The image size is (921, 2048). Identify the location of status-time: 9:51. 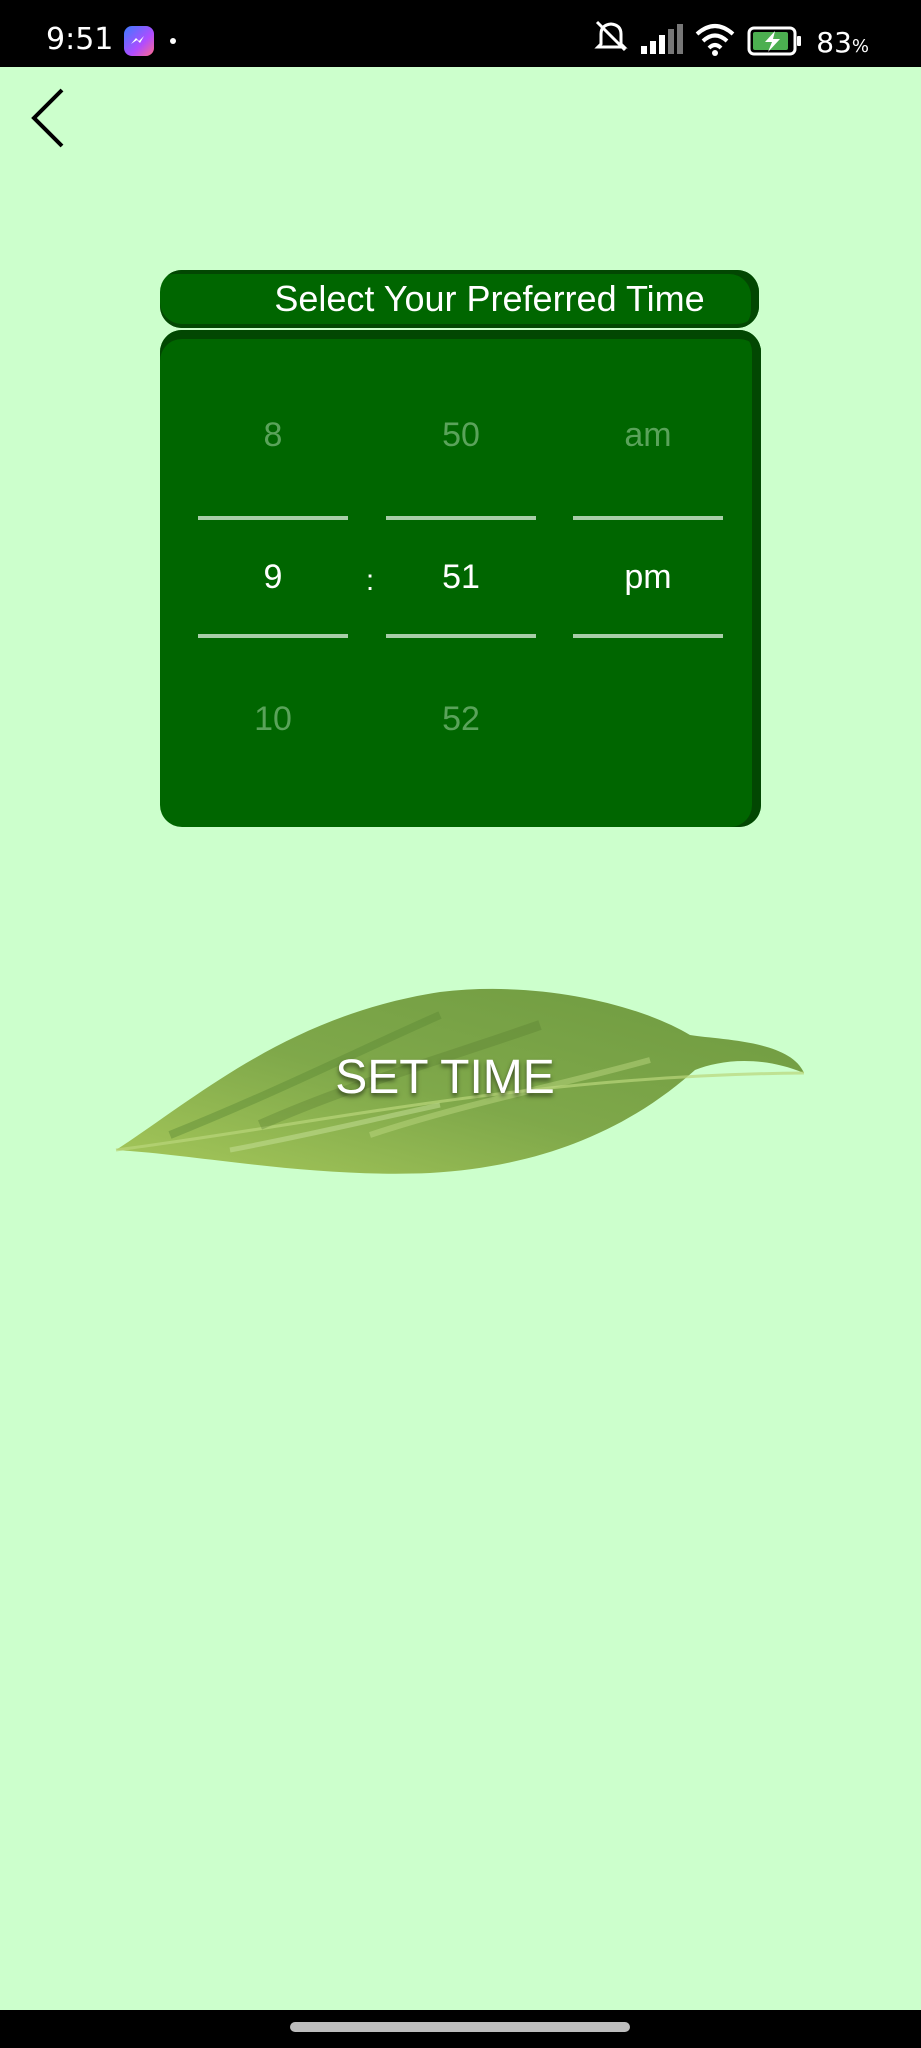
(80, 39).